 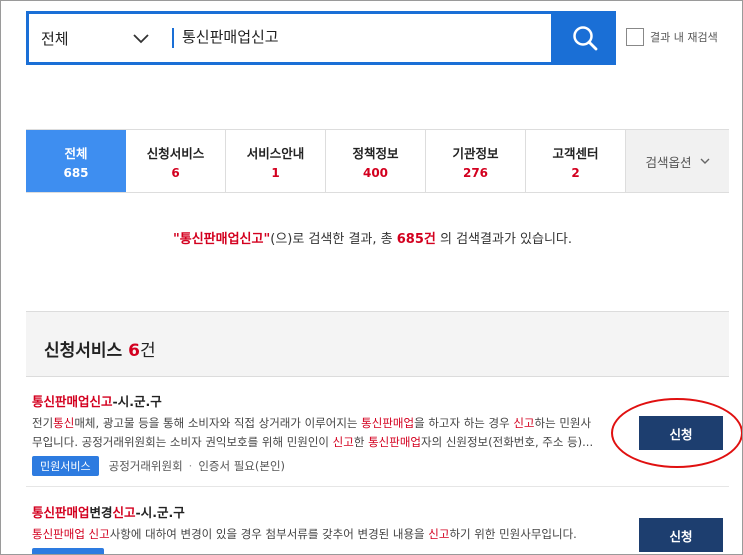 What do you see at coordinates (72, 401) in the screenshot?
I see `title-highlight: 통신판매업신고` at bounding box center [72, 401].